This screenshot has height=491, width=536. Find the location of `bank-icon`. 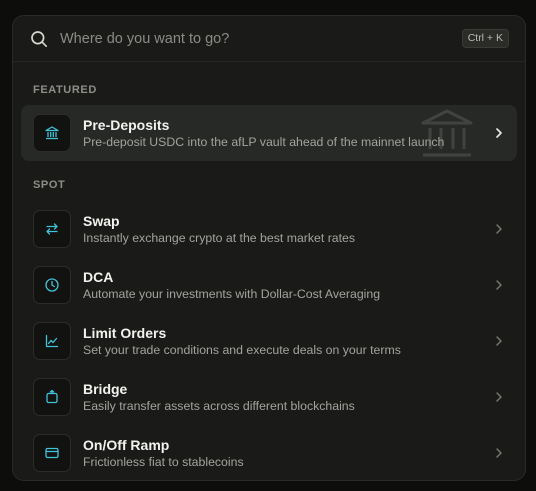

bank-icon is located at coordinates (52, 133).